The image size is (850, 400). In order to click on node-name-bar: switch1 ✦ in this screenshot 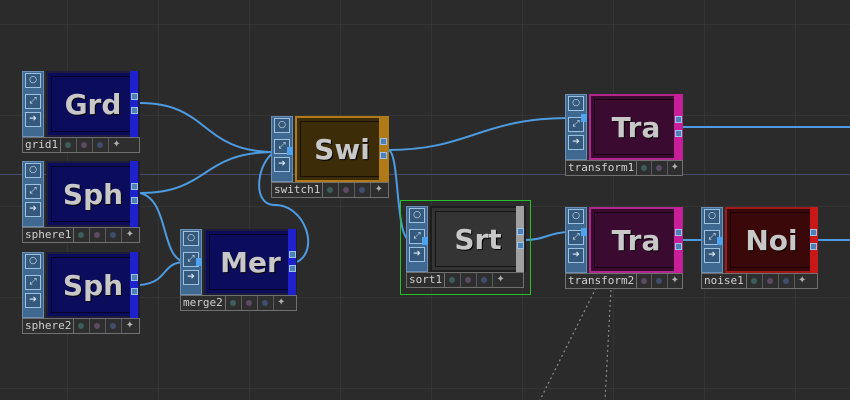, I will do `click(330, 190)`.